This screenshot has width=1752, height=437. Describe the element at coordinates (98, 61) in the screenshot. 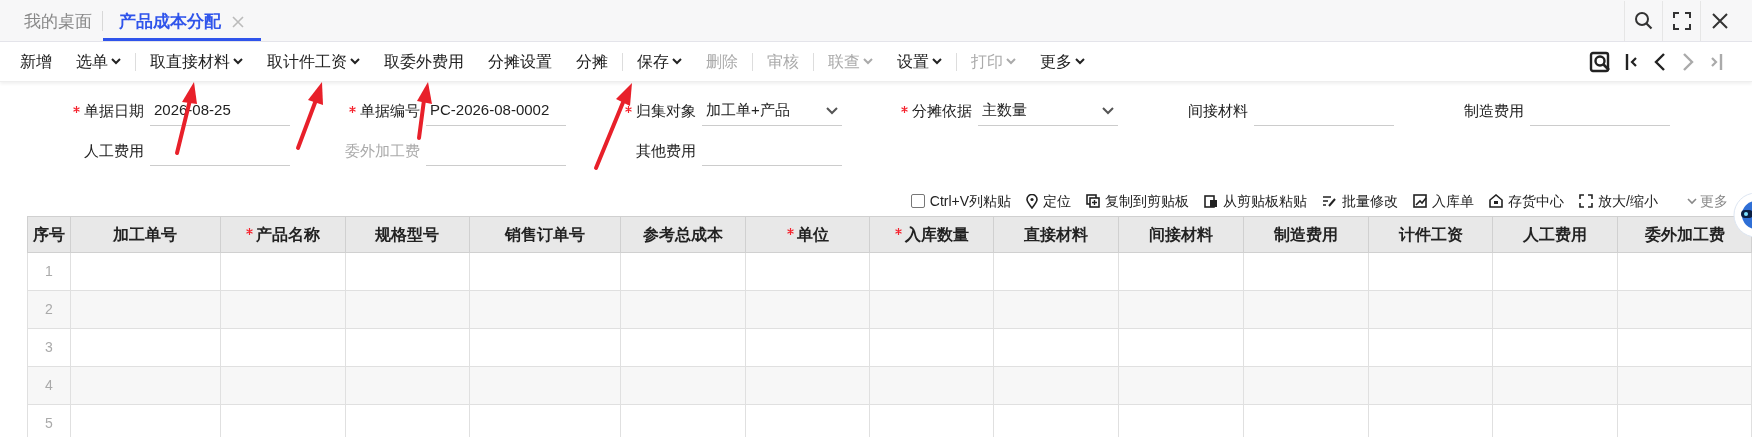

I see `toolbar-button: 选单` at that location.